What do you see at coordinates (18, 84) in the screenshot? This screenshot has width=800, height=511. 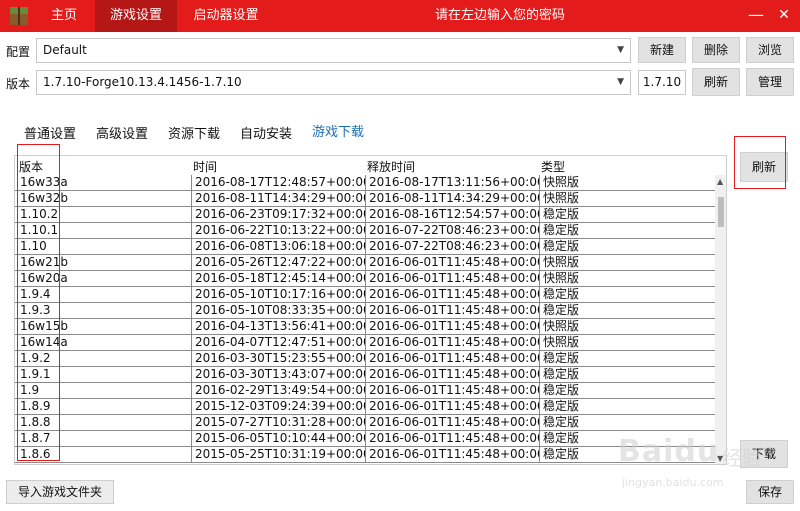 I see `version-label: 版本` at bounding box center [18, 84].